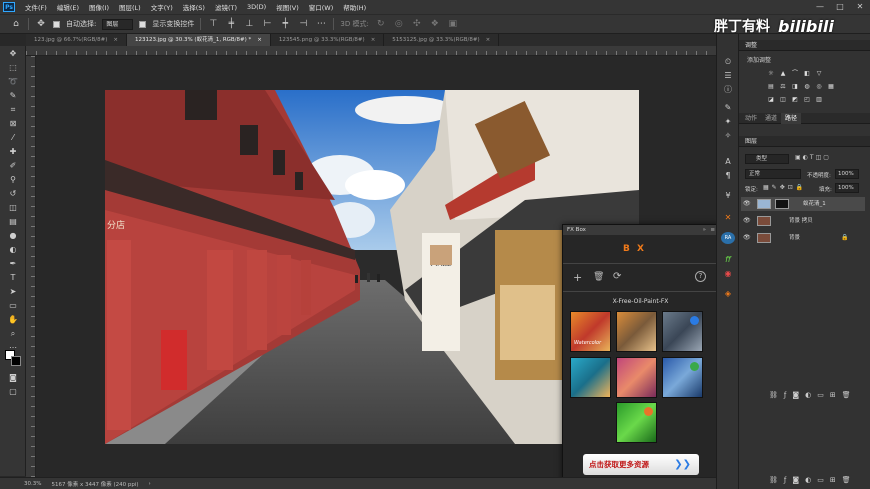 The width and height of the screenshot is (870, 489). Describe the element at coordinates (795, 73) in the screenshot. I see `curves-icon: ⌒` at that location.